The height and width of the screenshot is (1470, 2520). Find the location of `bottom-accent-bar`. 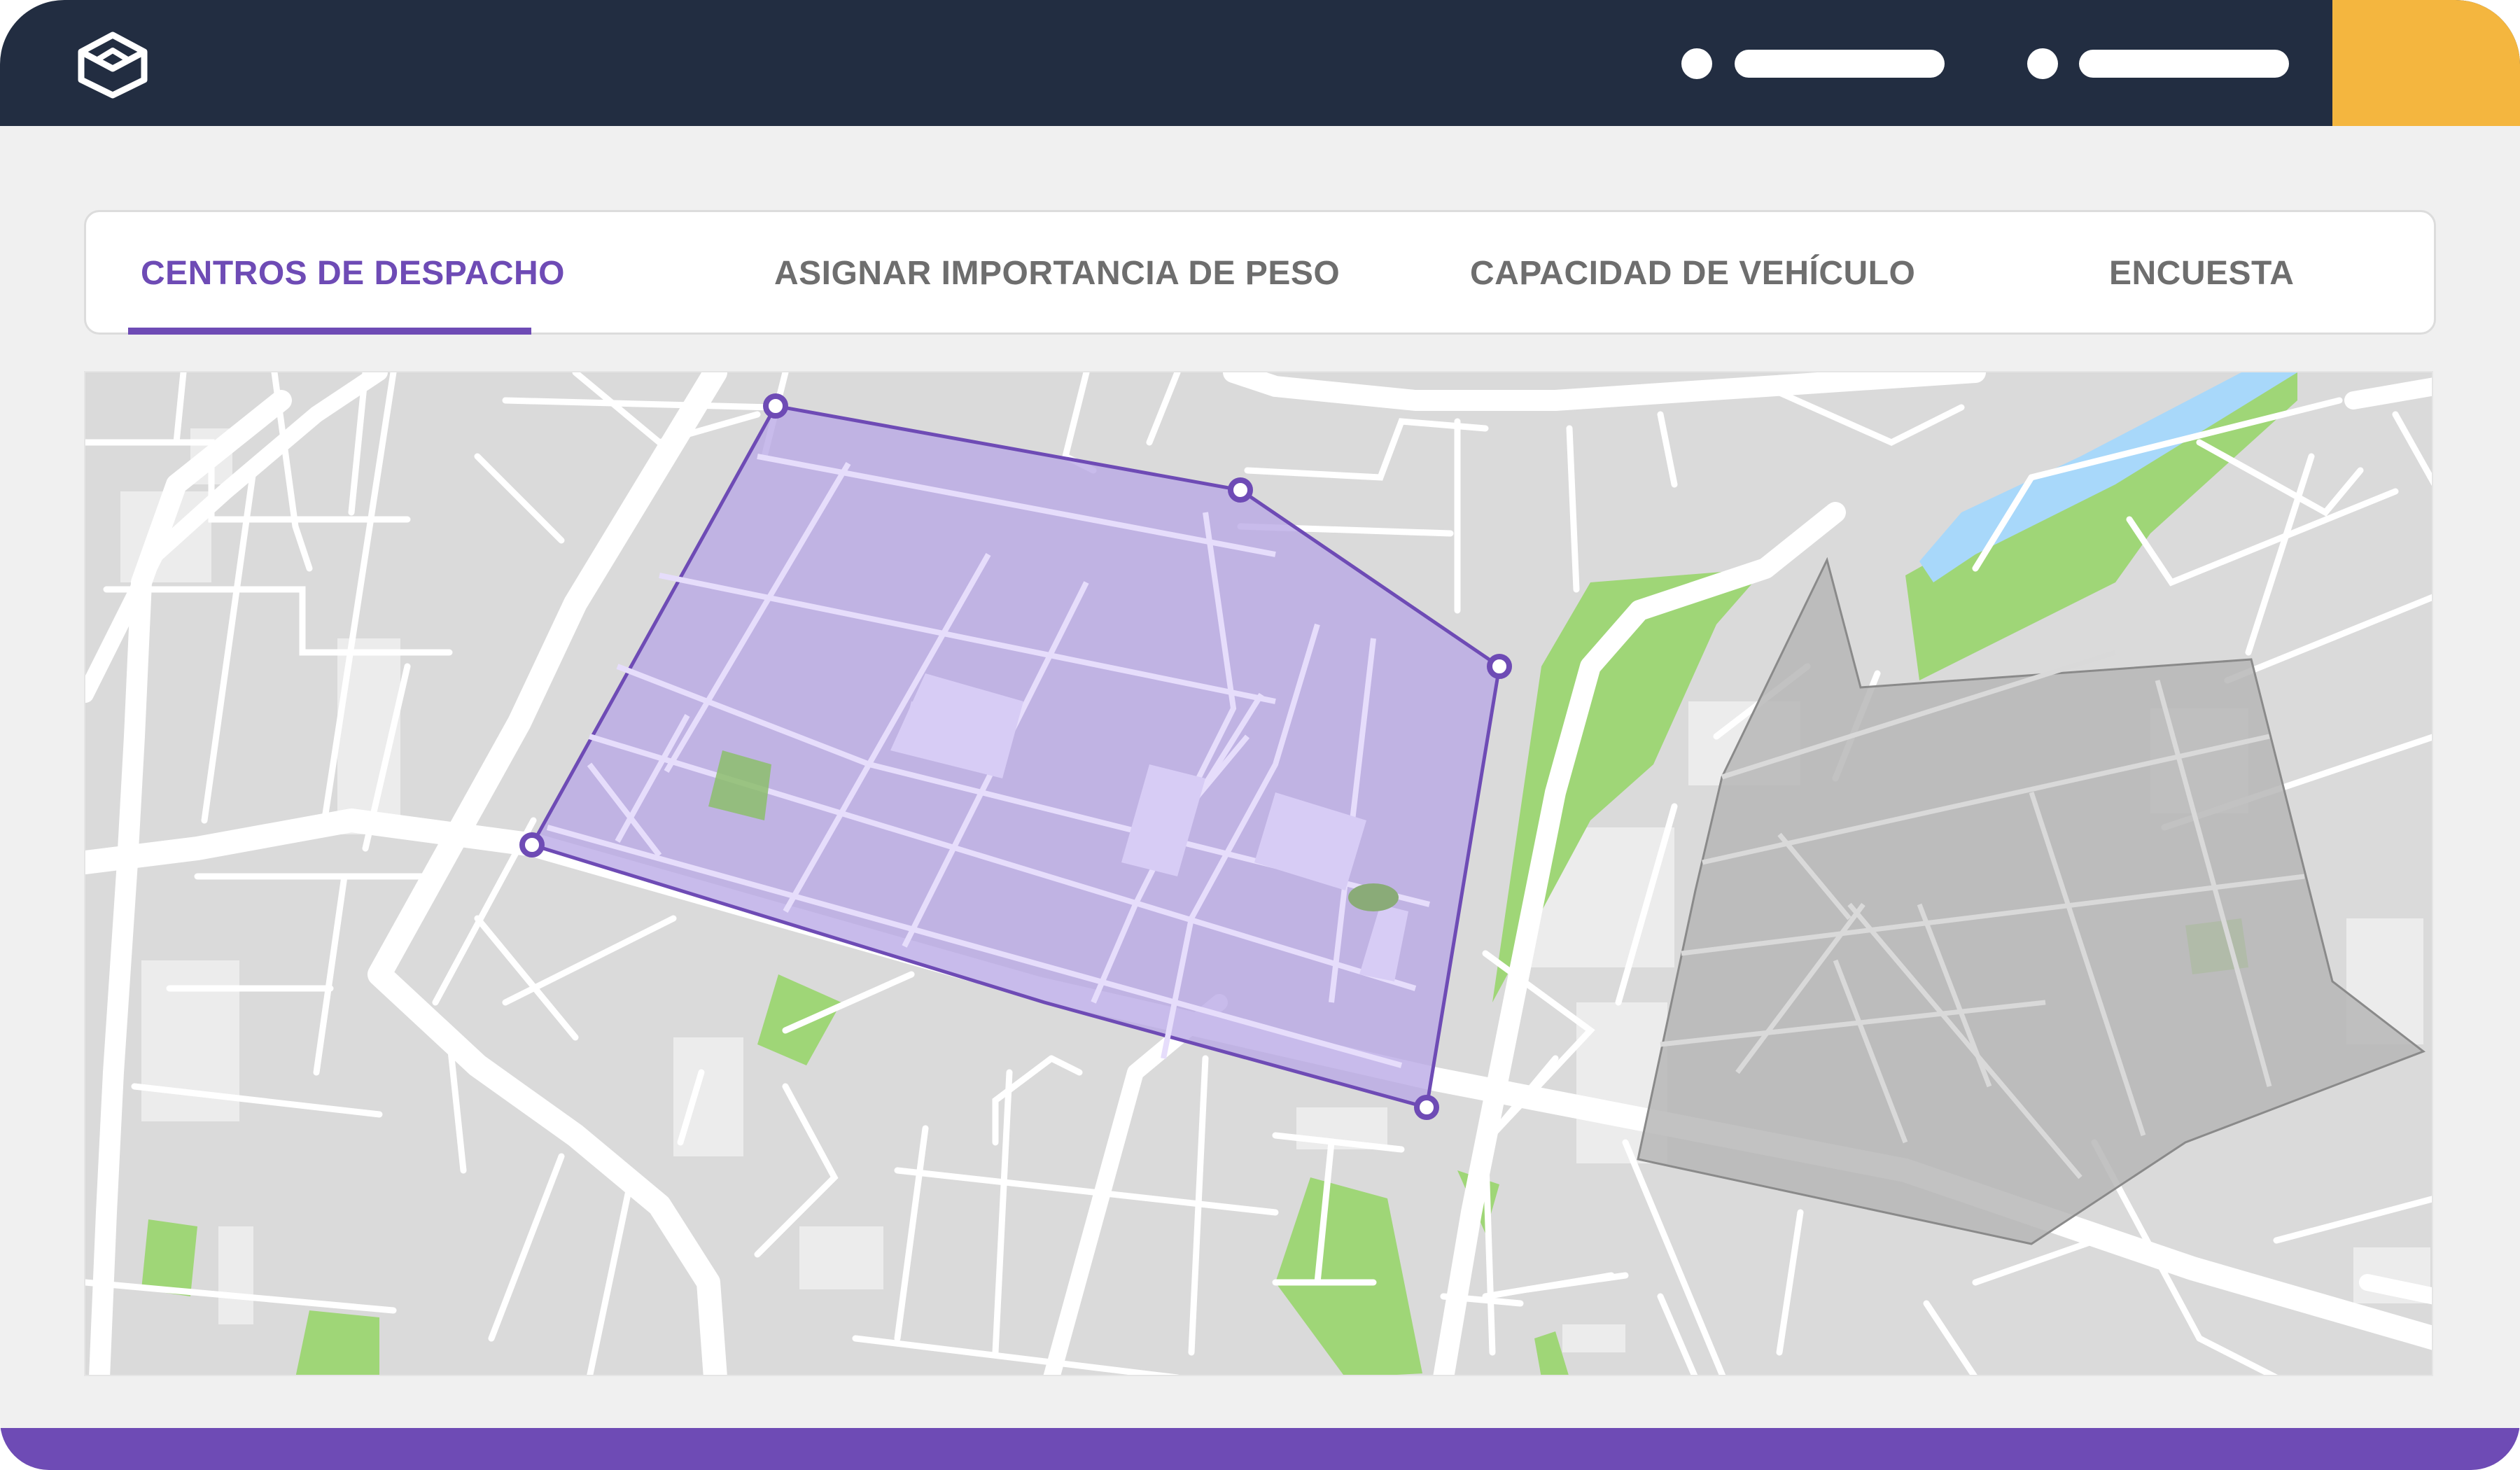

bottom-accent-bar is located at coordinates (1260, 1449).